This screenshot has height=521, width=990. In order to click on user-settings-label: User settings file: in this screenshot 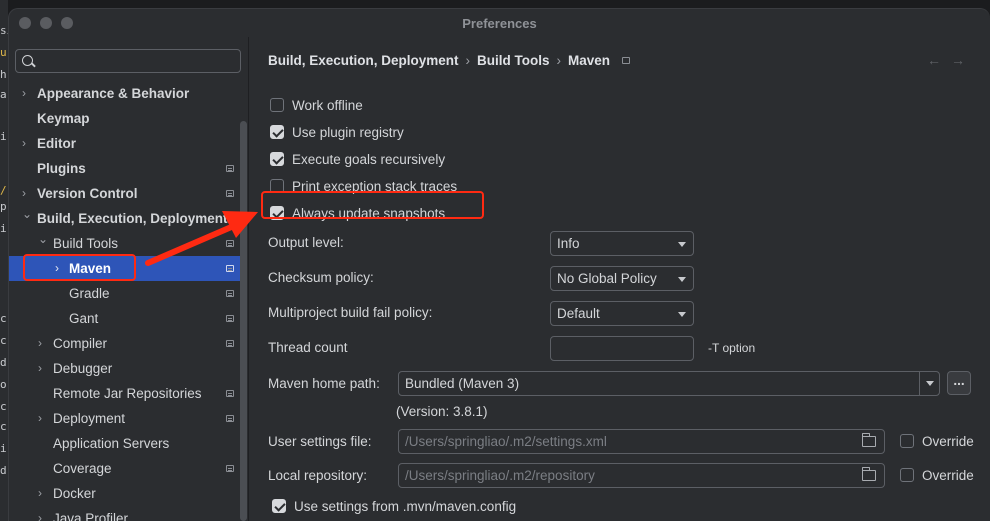, I will do `click(320, 441)`.